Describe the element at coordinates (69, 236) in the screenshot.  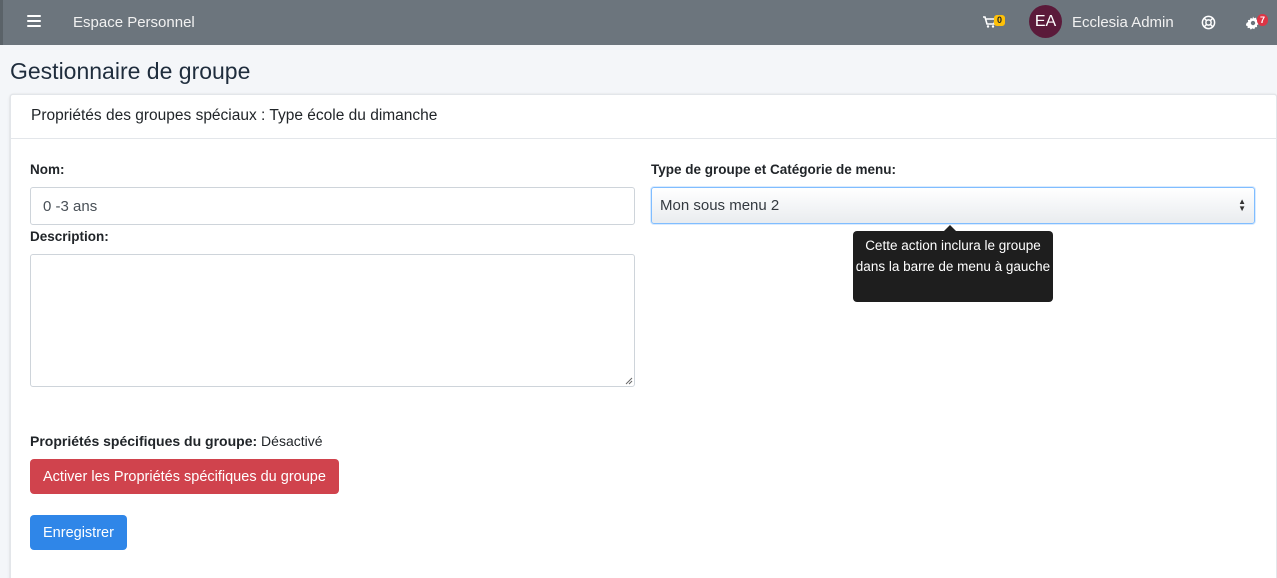
I see `description-label: Description:` at that location.